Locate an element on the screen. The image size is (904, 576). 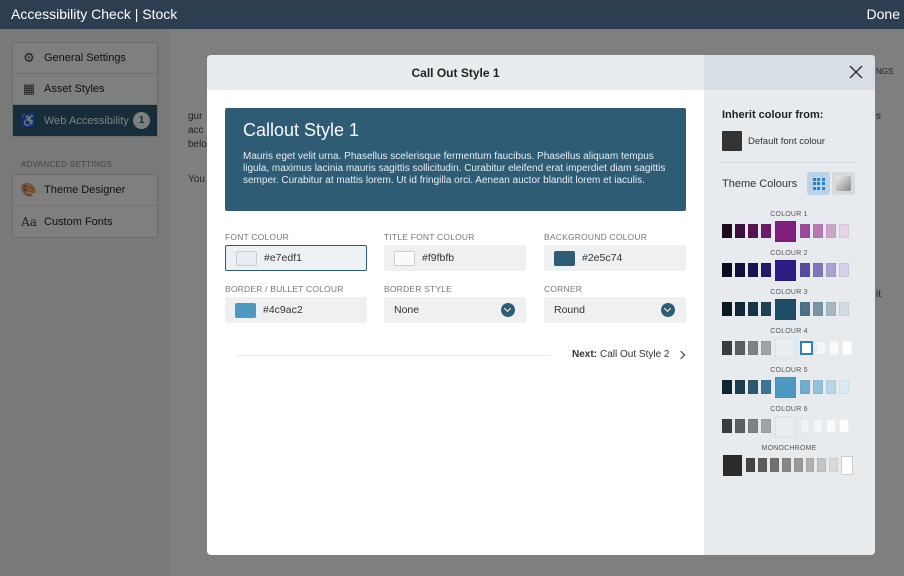
title-font-colour-picker: #f9fbfb is located at coordinates (455, 258).